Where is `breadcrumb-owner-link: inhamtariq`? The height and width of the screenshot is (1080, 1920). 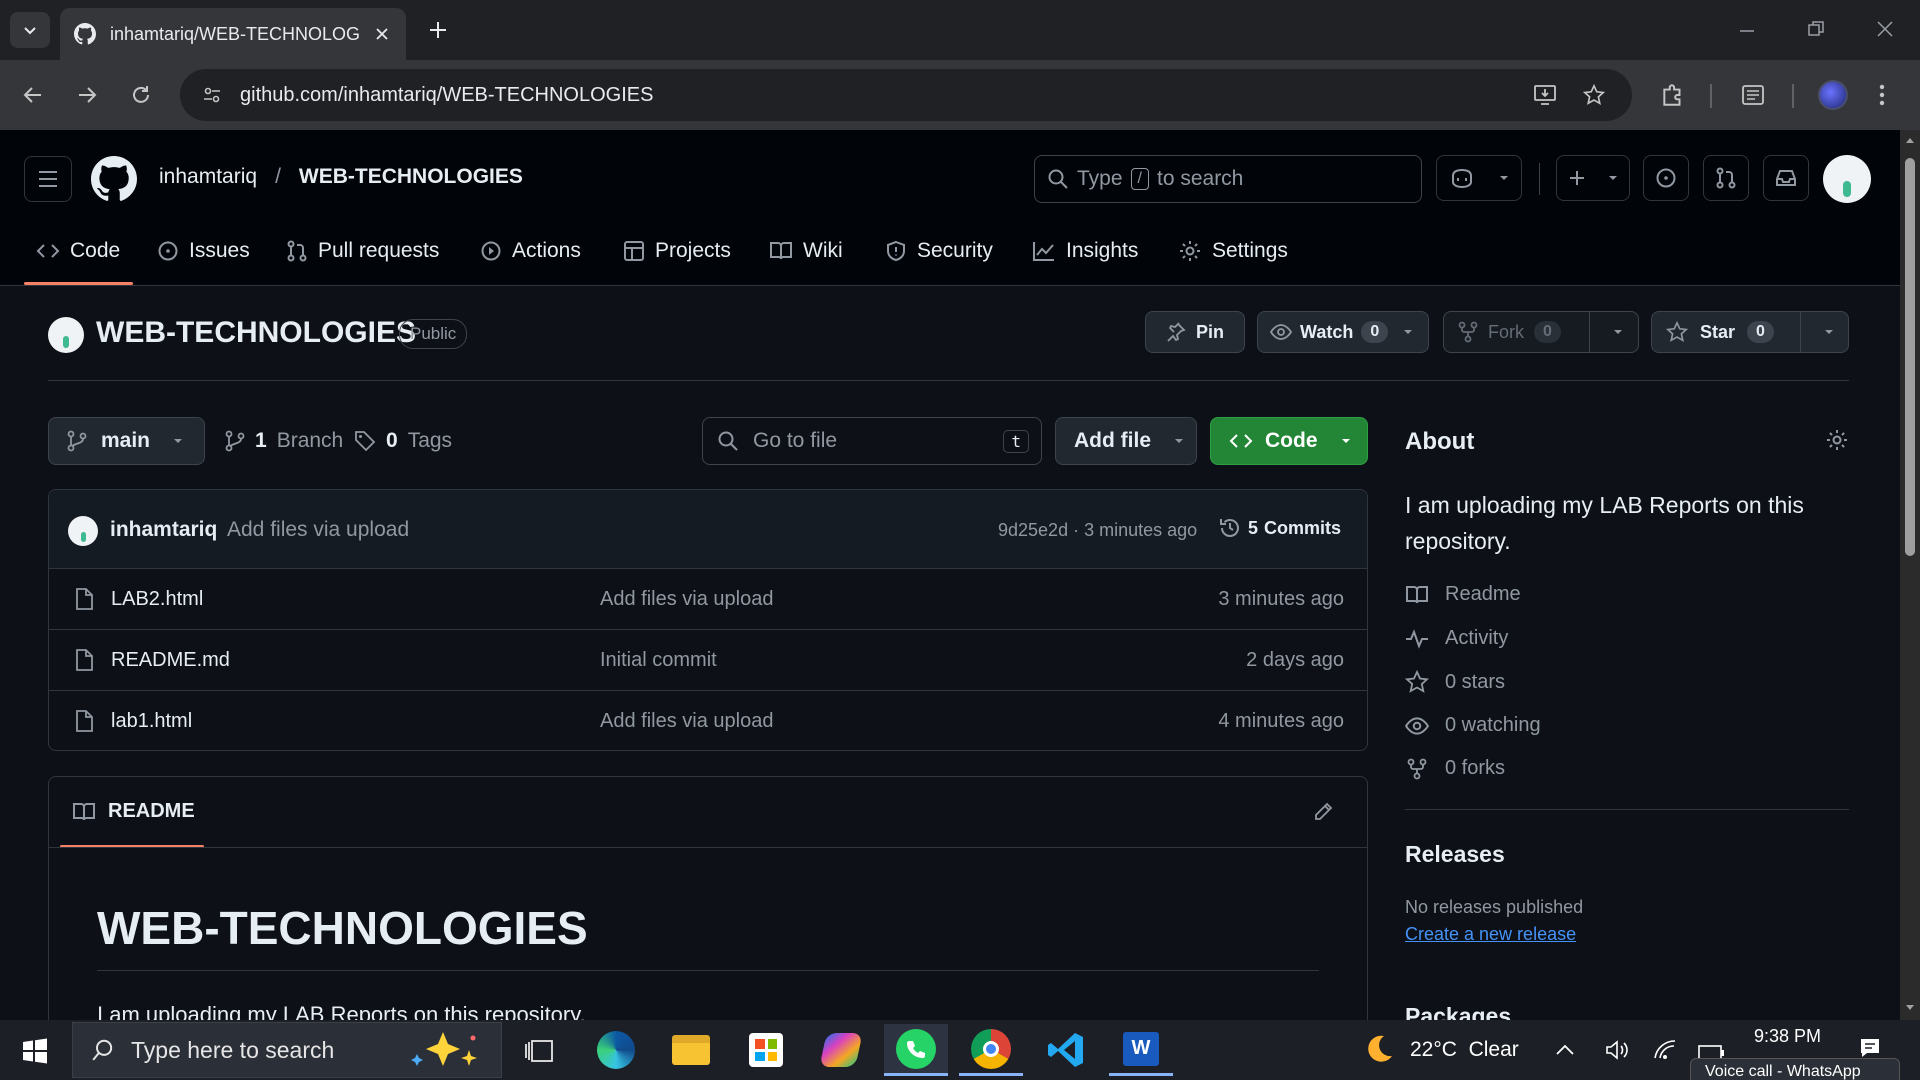
breadcrumb-owner-link: inhamtariq is located at coordinates (208, 177).